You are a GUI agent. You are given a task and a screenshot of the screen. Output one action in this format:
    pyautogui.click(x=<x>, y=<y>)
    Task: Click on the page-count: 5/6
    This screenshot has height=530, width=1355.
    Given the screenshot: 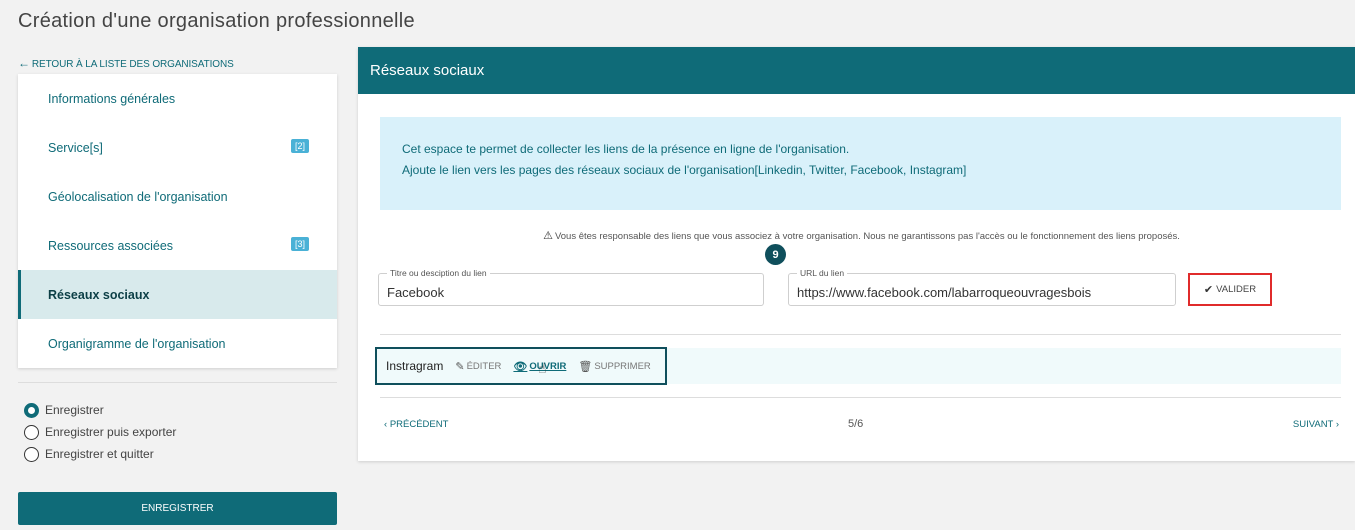 What is the action you would take?
    pyautogui.click(x=856, y=424)
    